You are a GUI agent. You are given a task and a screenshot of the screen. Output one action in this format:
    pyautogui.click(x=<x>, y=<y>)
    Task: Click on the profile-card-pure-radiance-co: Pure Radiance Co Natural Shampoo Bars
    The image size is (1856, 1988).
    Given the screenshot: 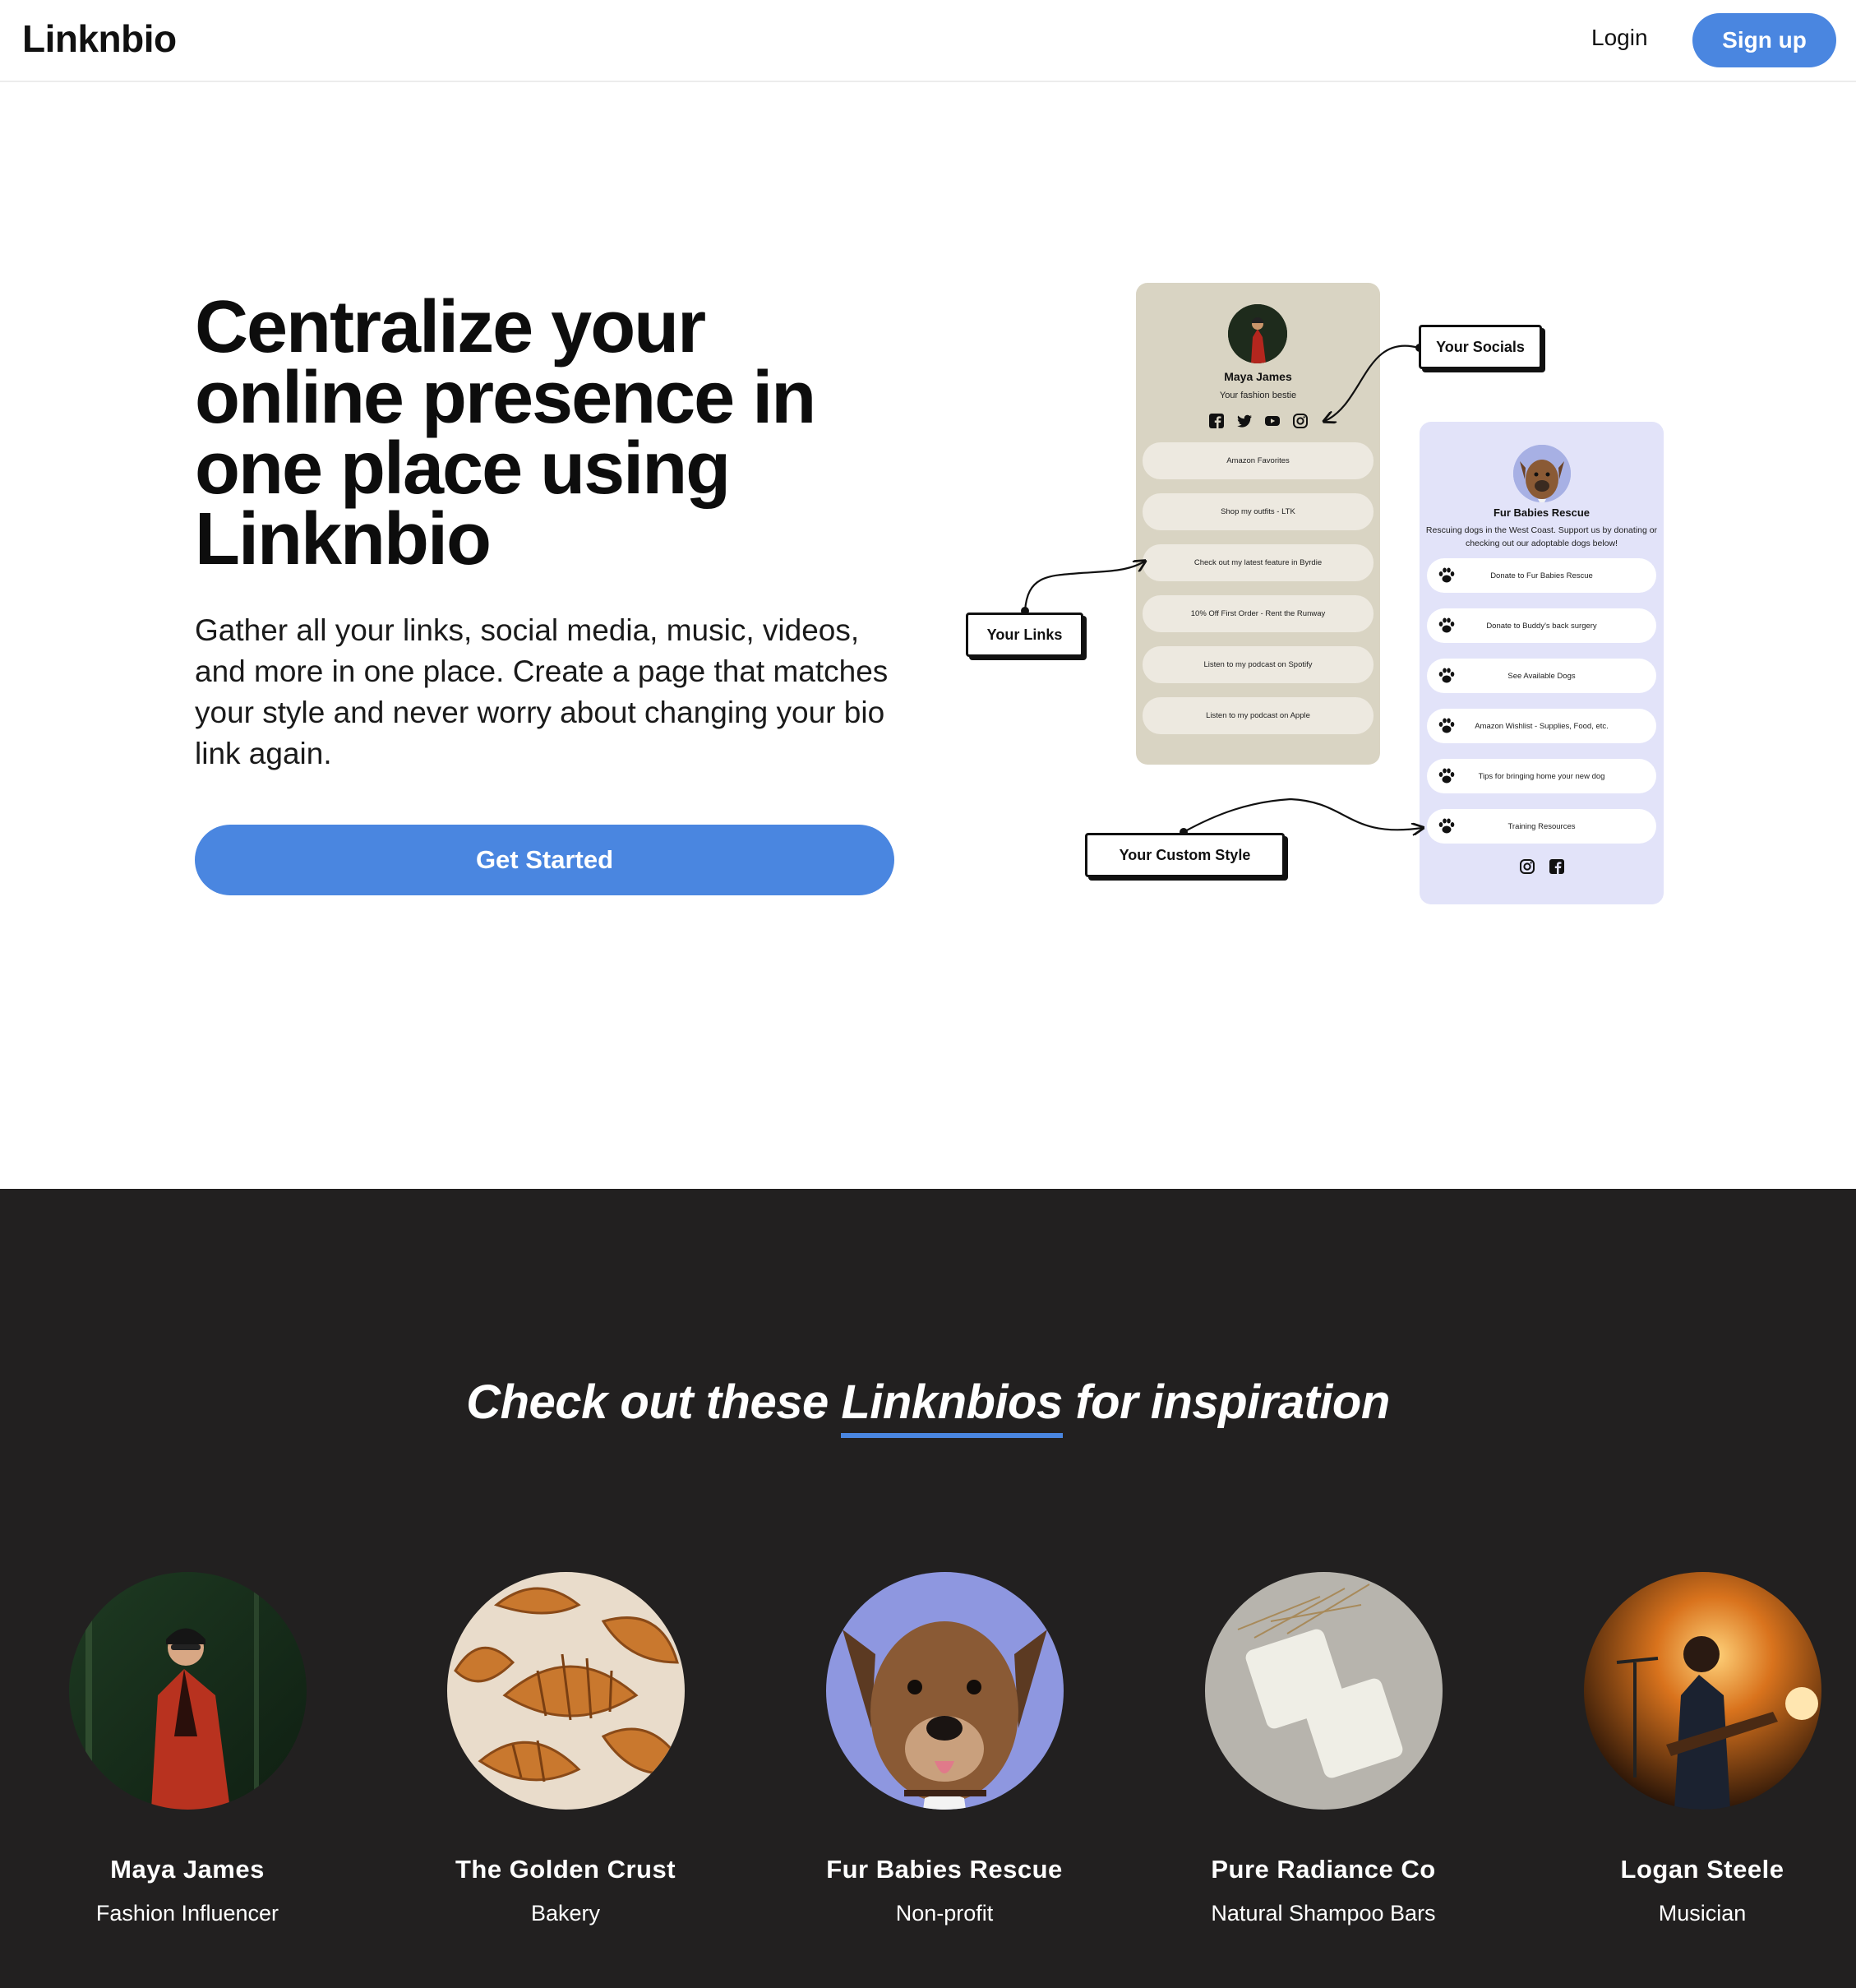 What is the action you would take?
    pyautogui.click(x=1323, y=1749)
    